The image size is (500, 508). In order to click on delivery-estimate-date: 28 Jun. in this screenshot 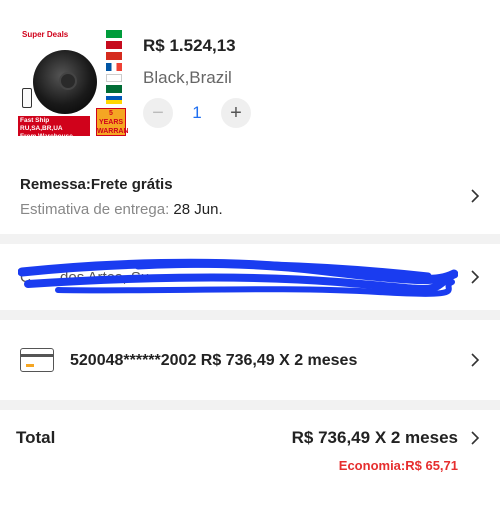, I will do `click(198, 209)`.